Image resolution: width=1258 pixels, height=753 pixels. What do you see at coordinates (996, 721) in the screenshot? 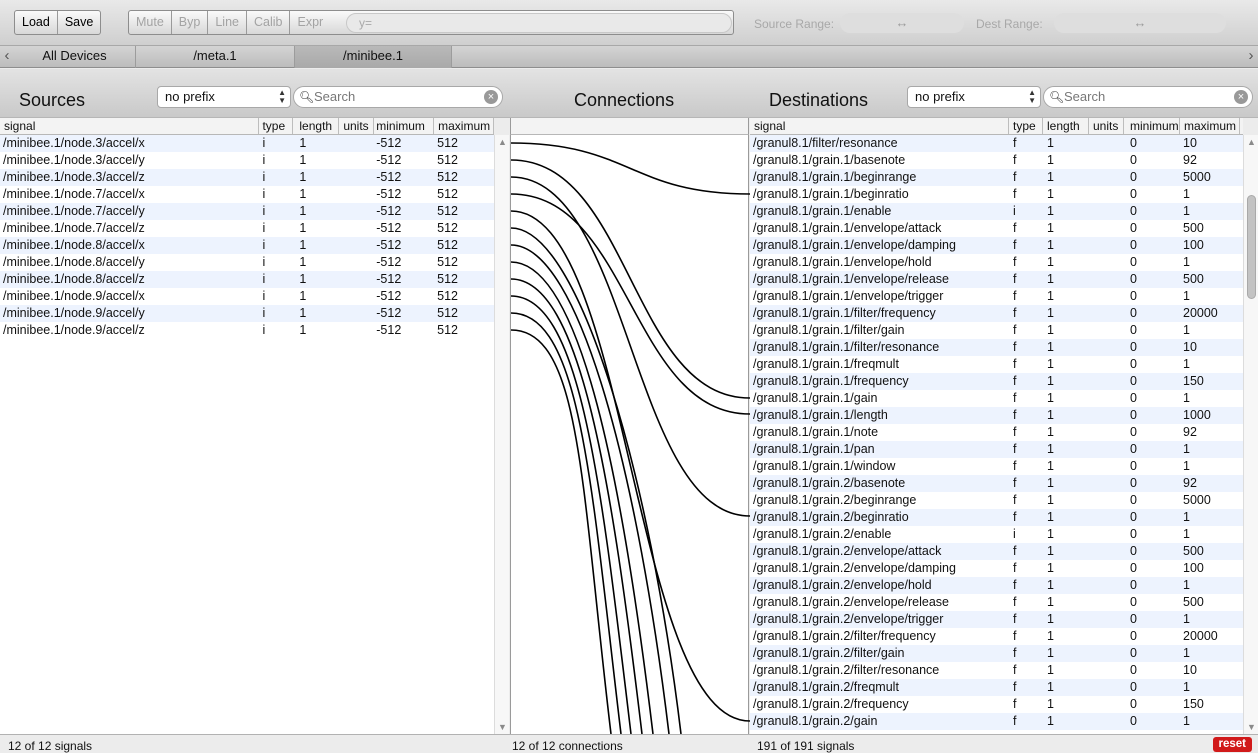
I see `table-row: /granul8.1/grain.2/gain f 1 0 1` at bounding box center [996, 721].